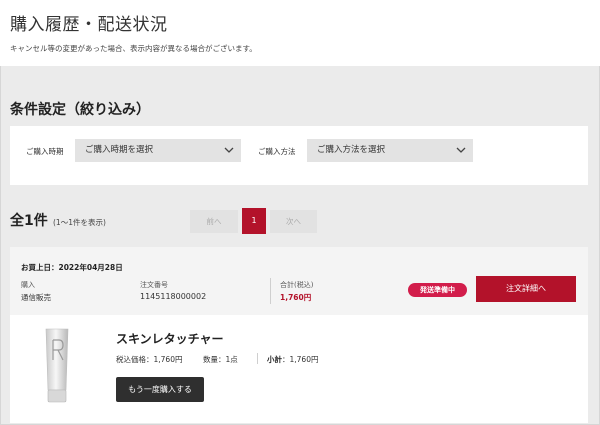 The height and width of the screenshot is (425, 600). Describe the element at coordinates (297, 285) in the screenshot. I see `total-label: 合計(税込)` at that location.